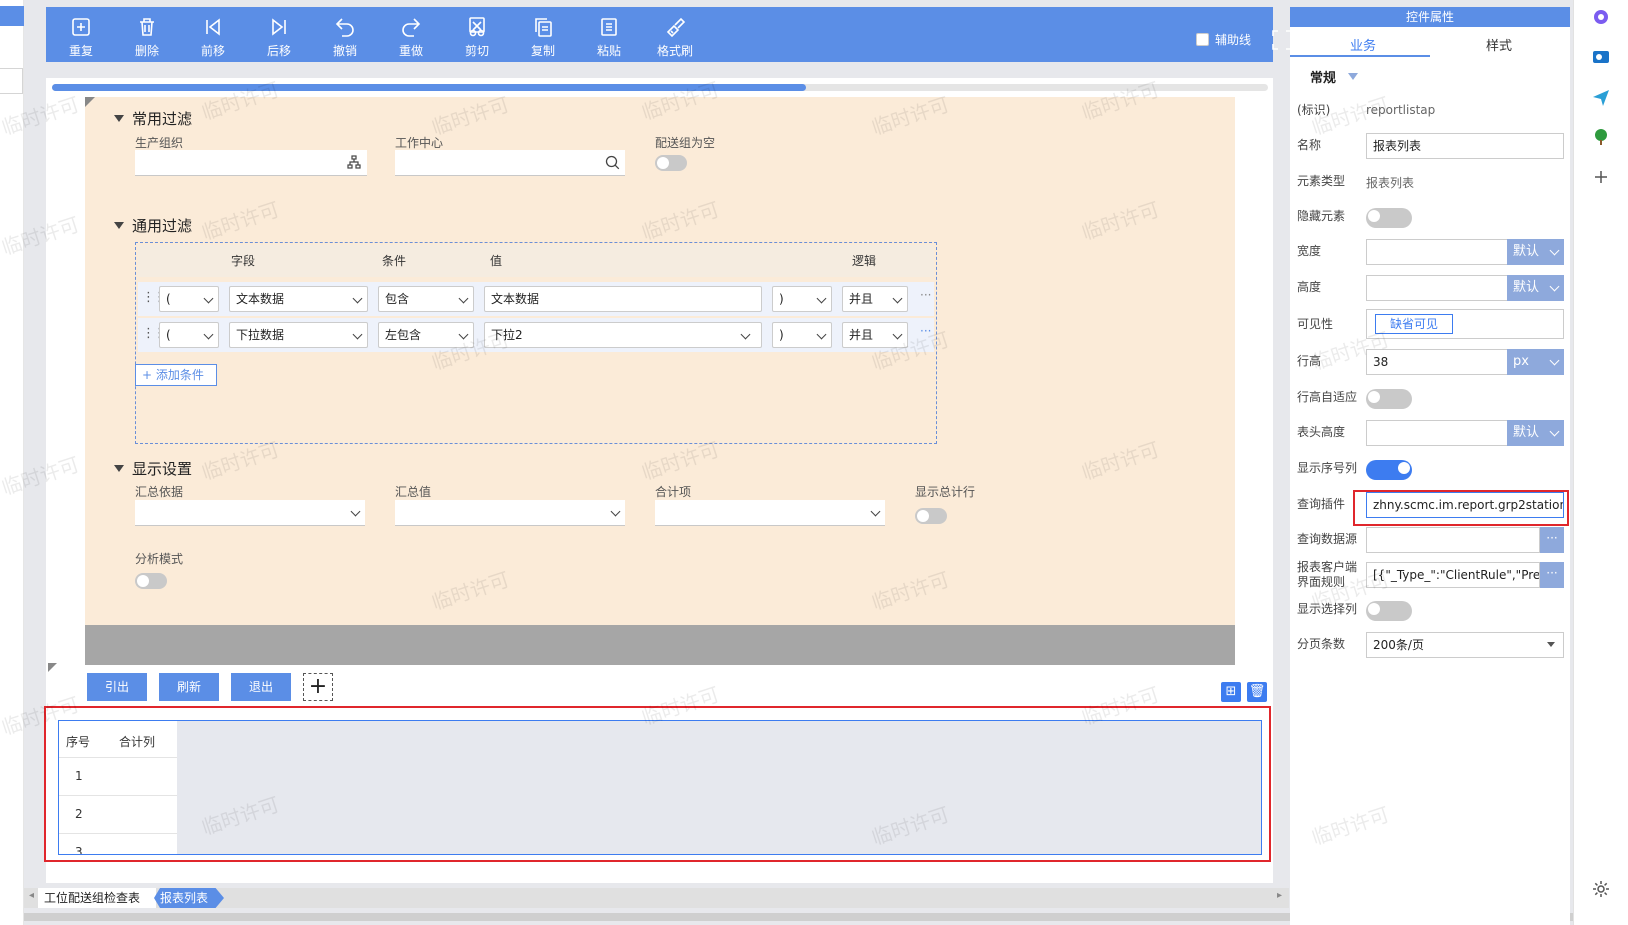 The image size is (1628, 925). What do you see at coordinates (660, 645) in the screenshot?
I see `panel-footer-bar` at bounding box center [660, 645].